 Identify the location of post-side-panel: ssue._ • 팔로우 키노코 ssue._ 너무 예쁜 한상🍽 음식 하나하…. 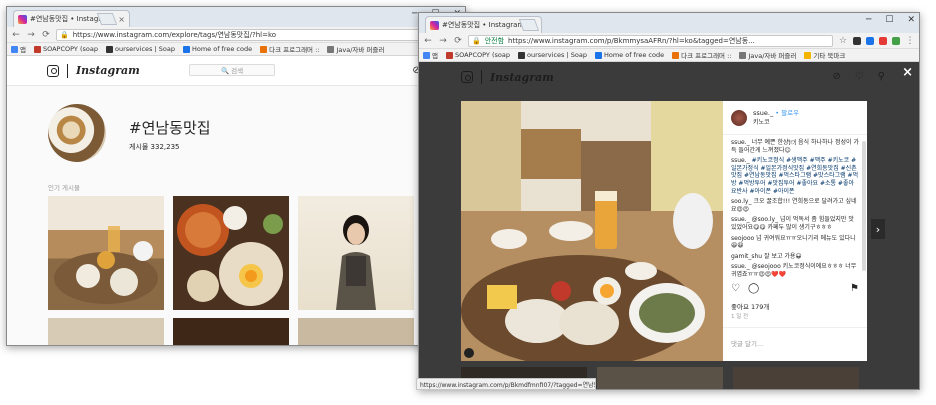
(795, 231).